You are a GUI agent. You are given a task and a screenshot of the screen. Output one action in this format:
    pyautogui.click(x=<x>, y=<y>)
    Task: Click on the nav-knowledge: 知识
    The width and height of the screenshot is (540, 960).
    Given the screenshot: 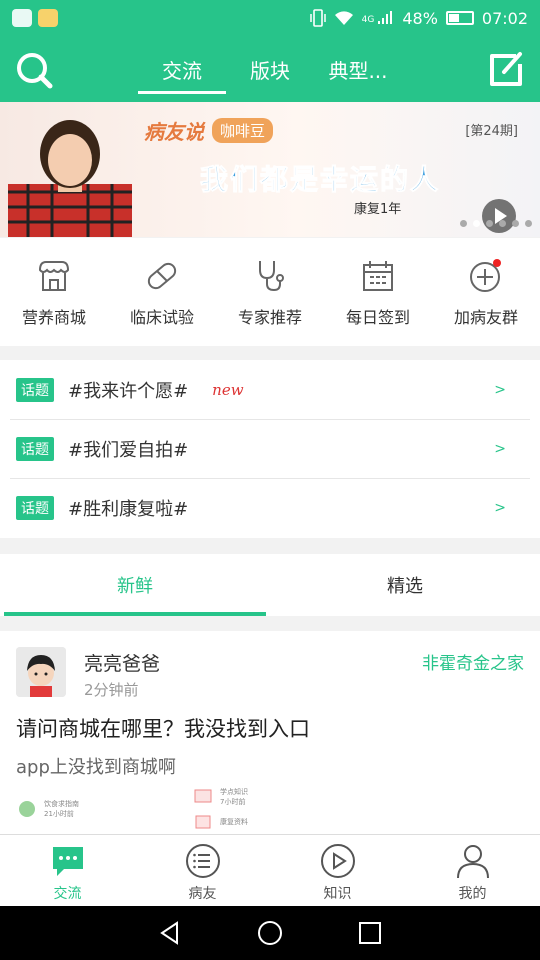 What is the action you would take?
    pyautogui.click(x=337, y=870)
    